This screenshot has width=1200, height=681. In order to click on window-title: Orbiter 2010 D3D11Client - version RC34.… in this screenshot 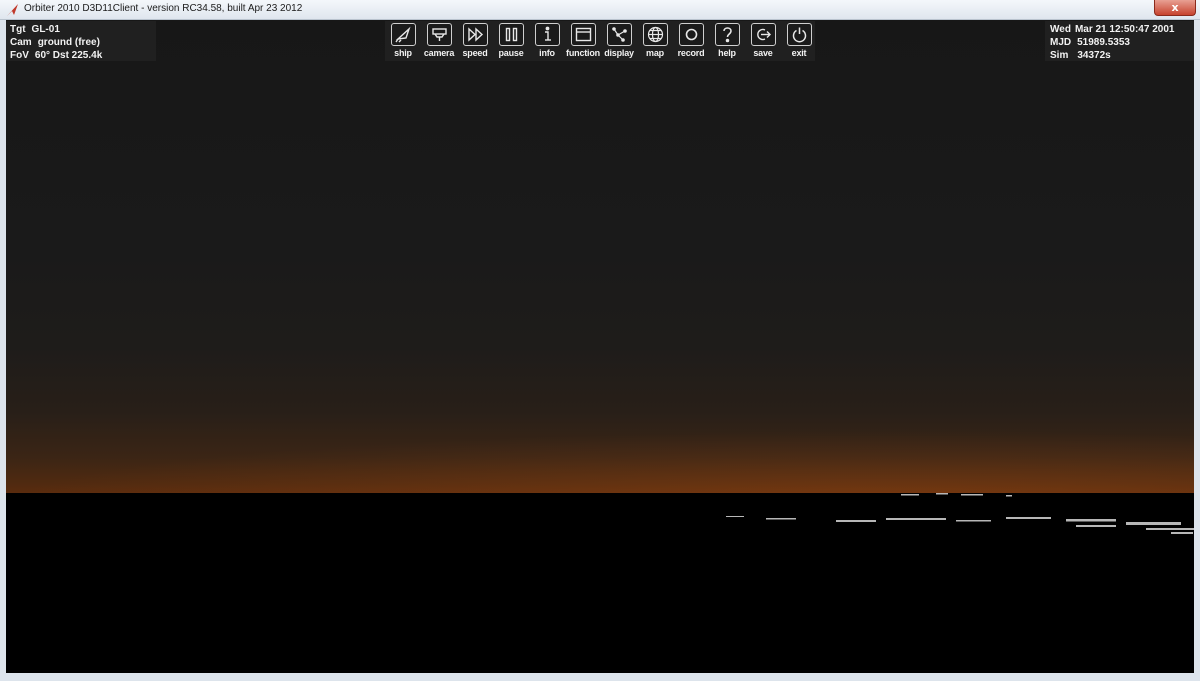, I will do `click(163, 8)`.